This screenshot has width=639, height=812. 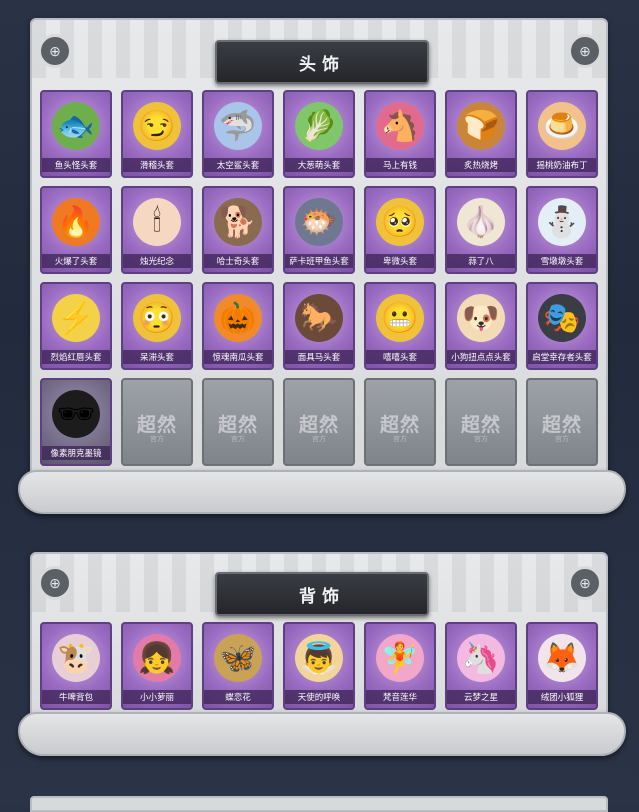 I want to click on shark-icon: 🦈, so click(x=238, y=126).